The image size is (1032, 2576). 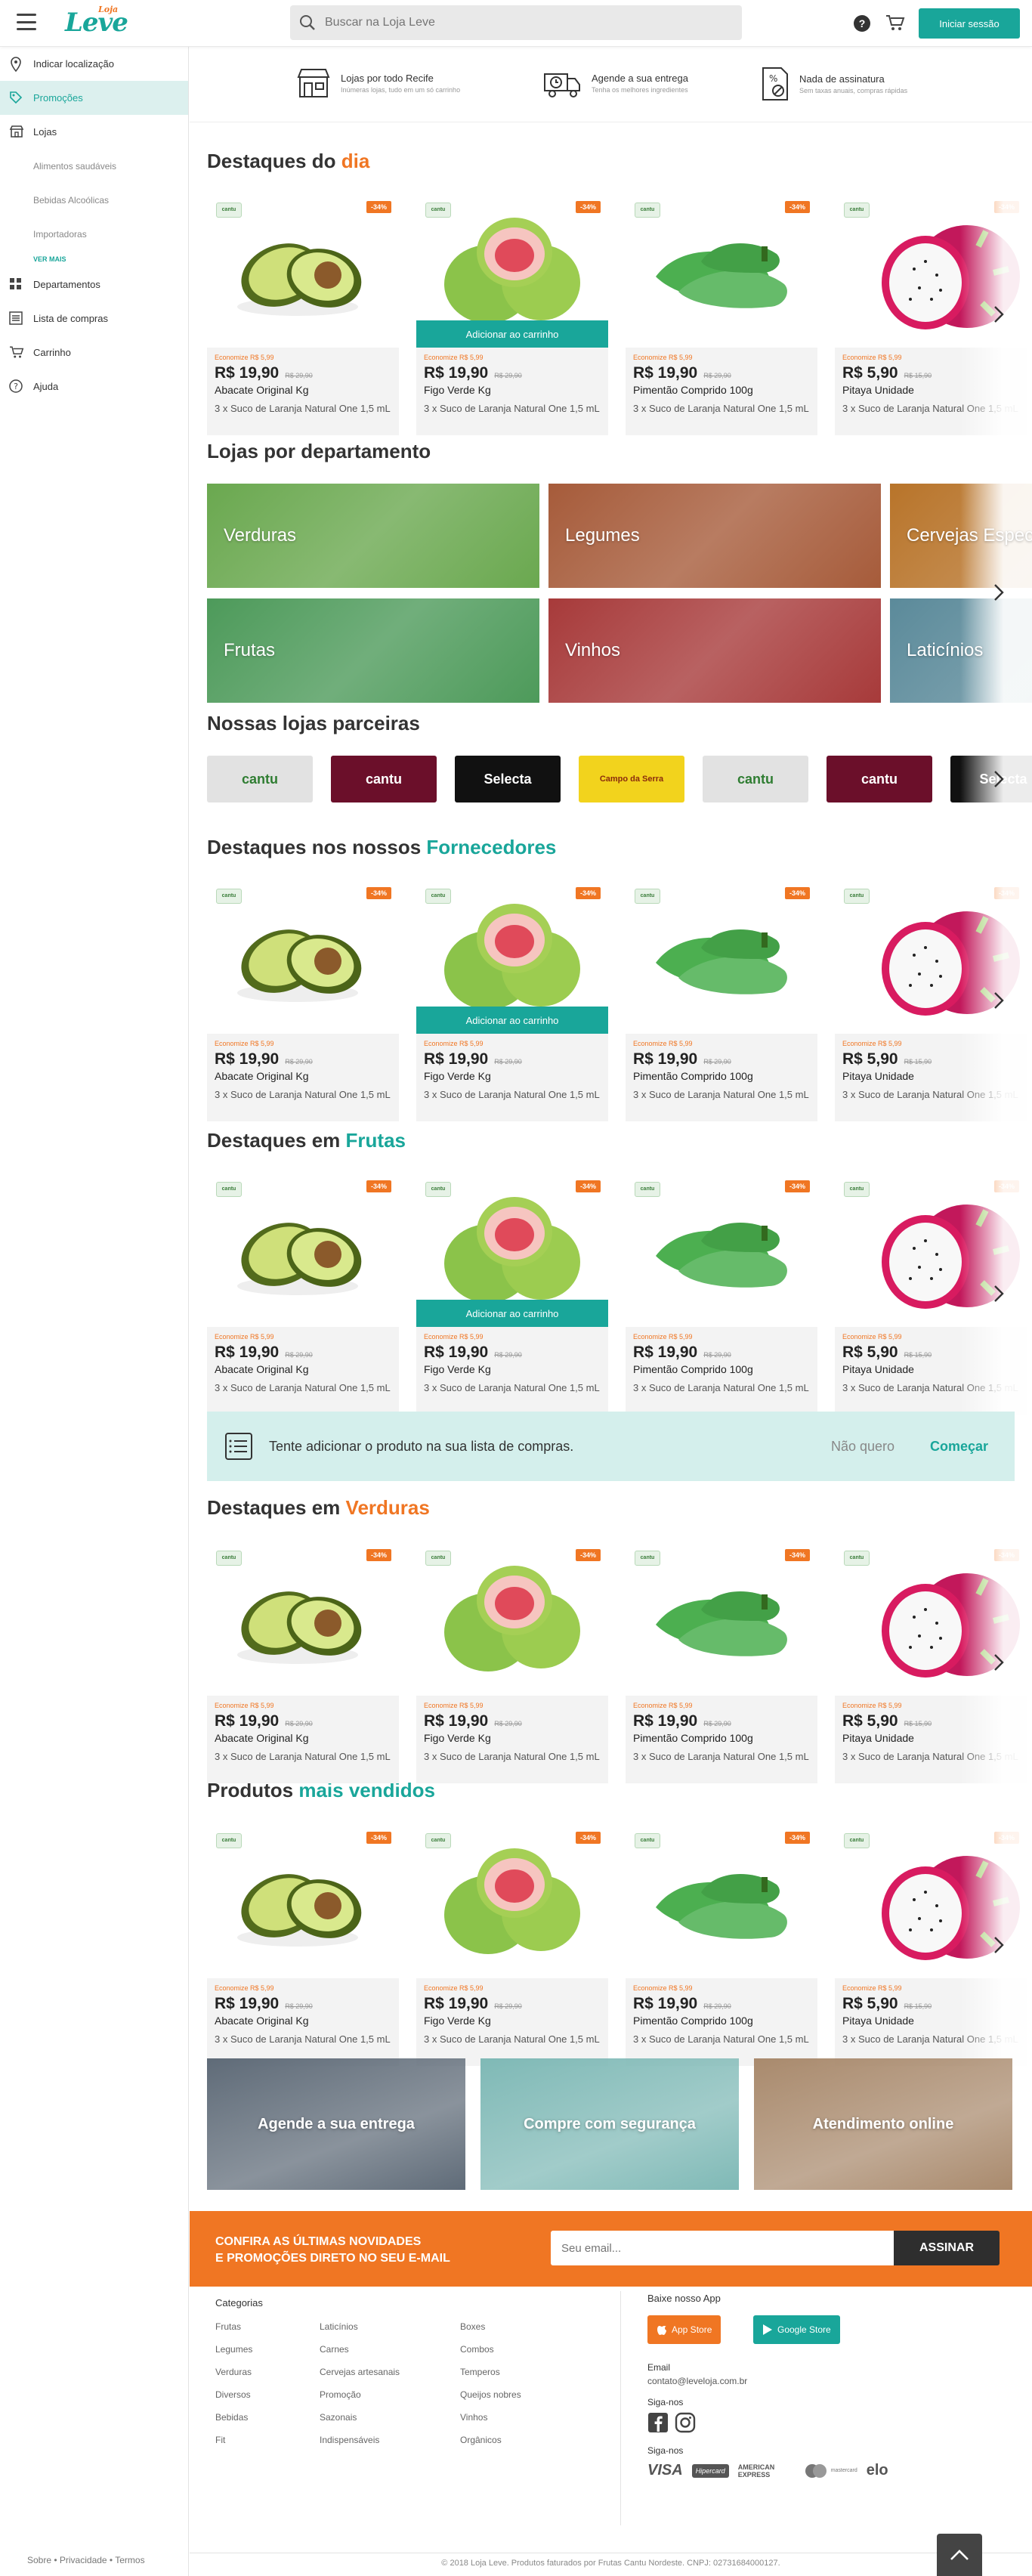 I want to click on footer-category-link: Sazonais, so click(x=360, y=2423).